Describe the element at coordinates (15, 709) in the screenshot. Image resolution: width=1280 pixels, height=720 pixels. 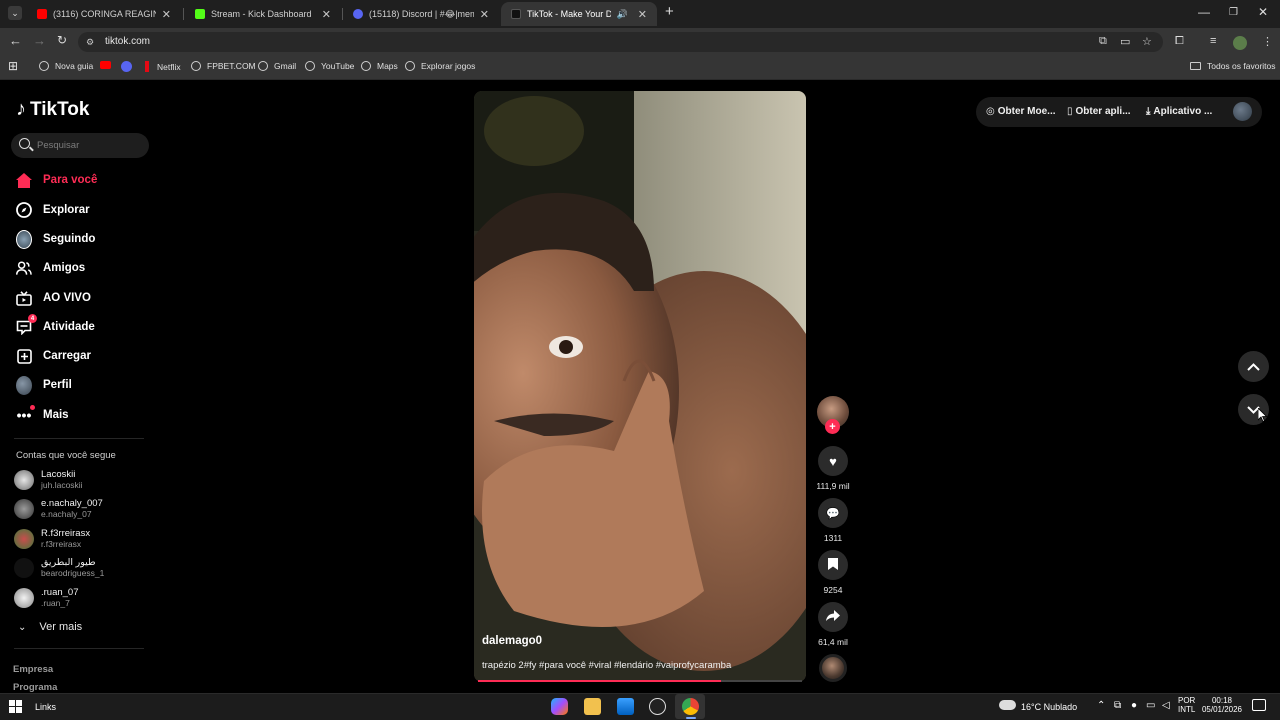
I see `windows-start-icon` at that location.